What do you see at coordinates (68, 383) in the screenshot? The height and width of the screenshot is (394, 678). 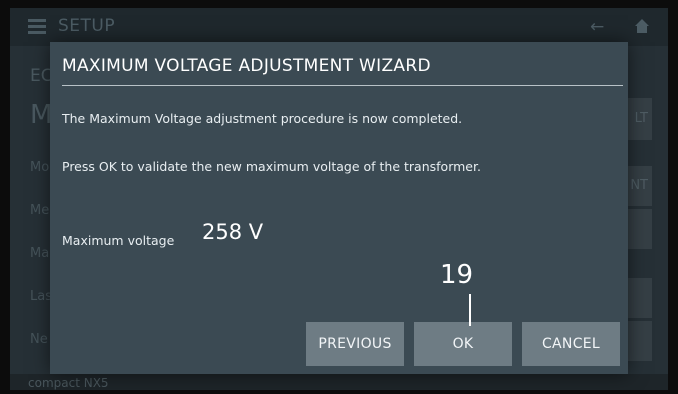 I see `device-model-label: compact NX5` at bounding box center [68, 383].